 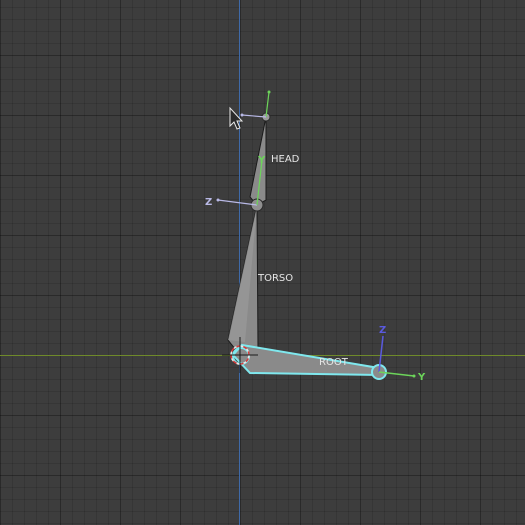 I want to click on torso-bone, so click(x=243, y=280).